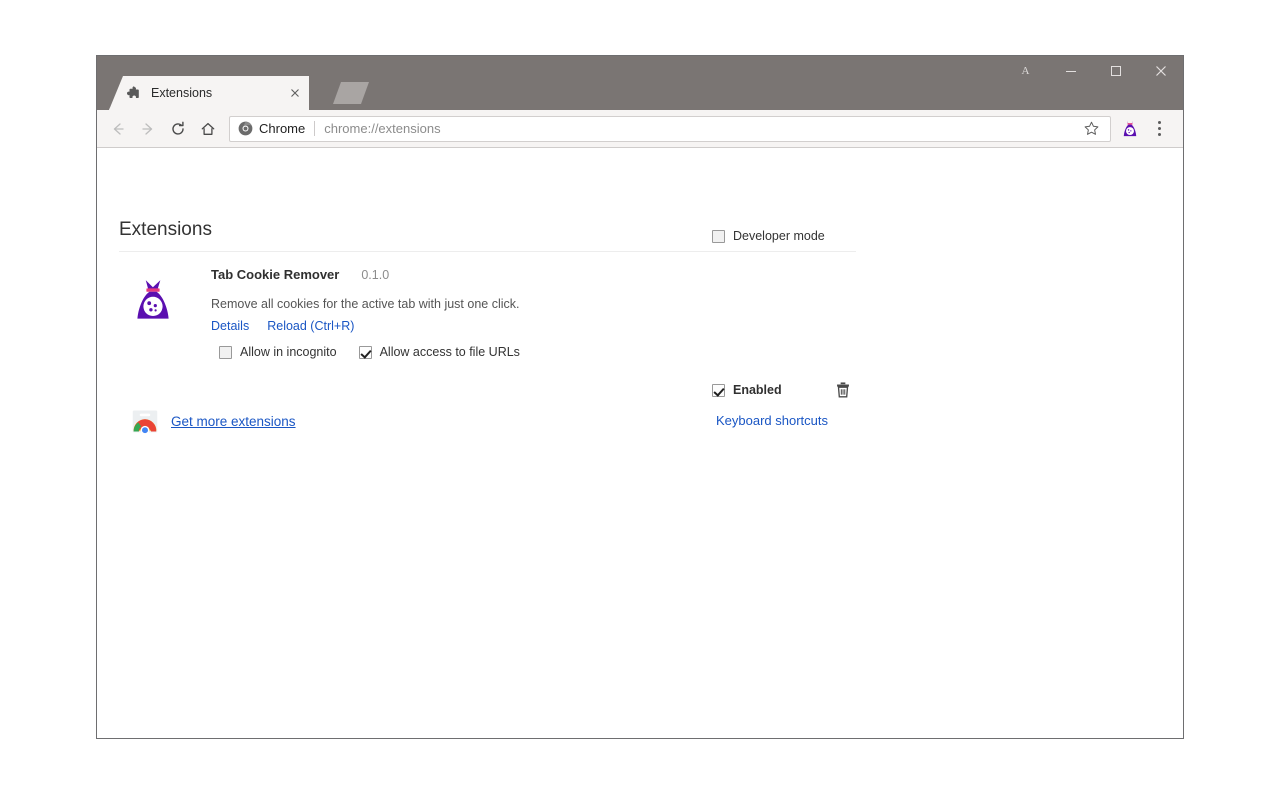  I want to click on tab-close-icon, so click(295, 93).